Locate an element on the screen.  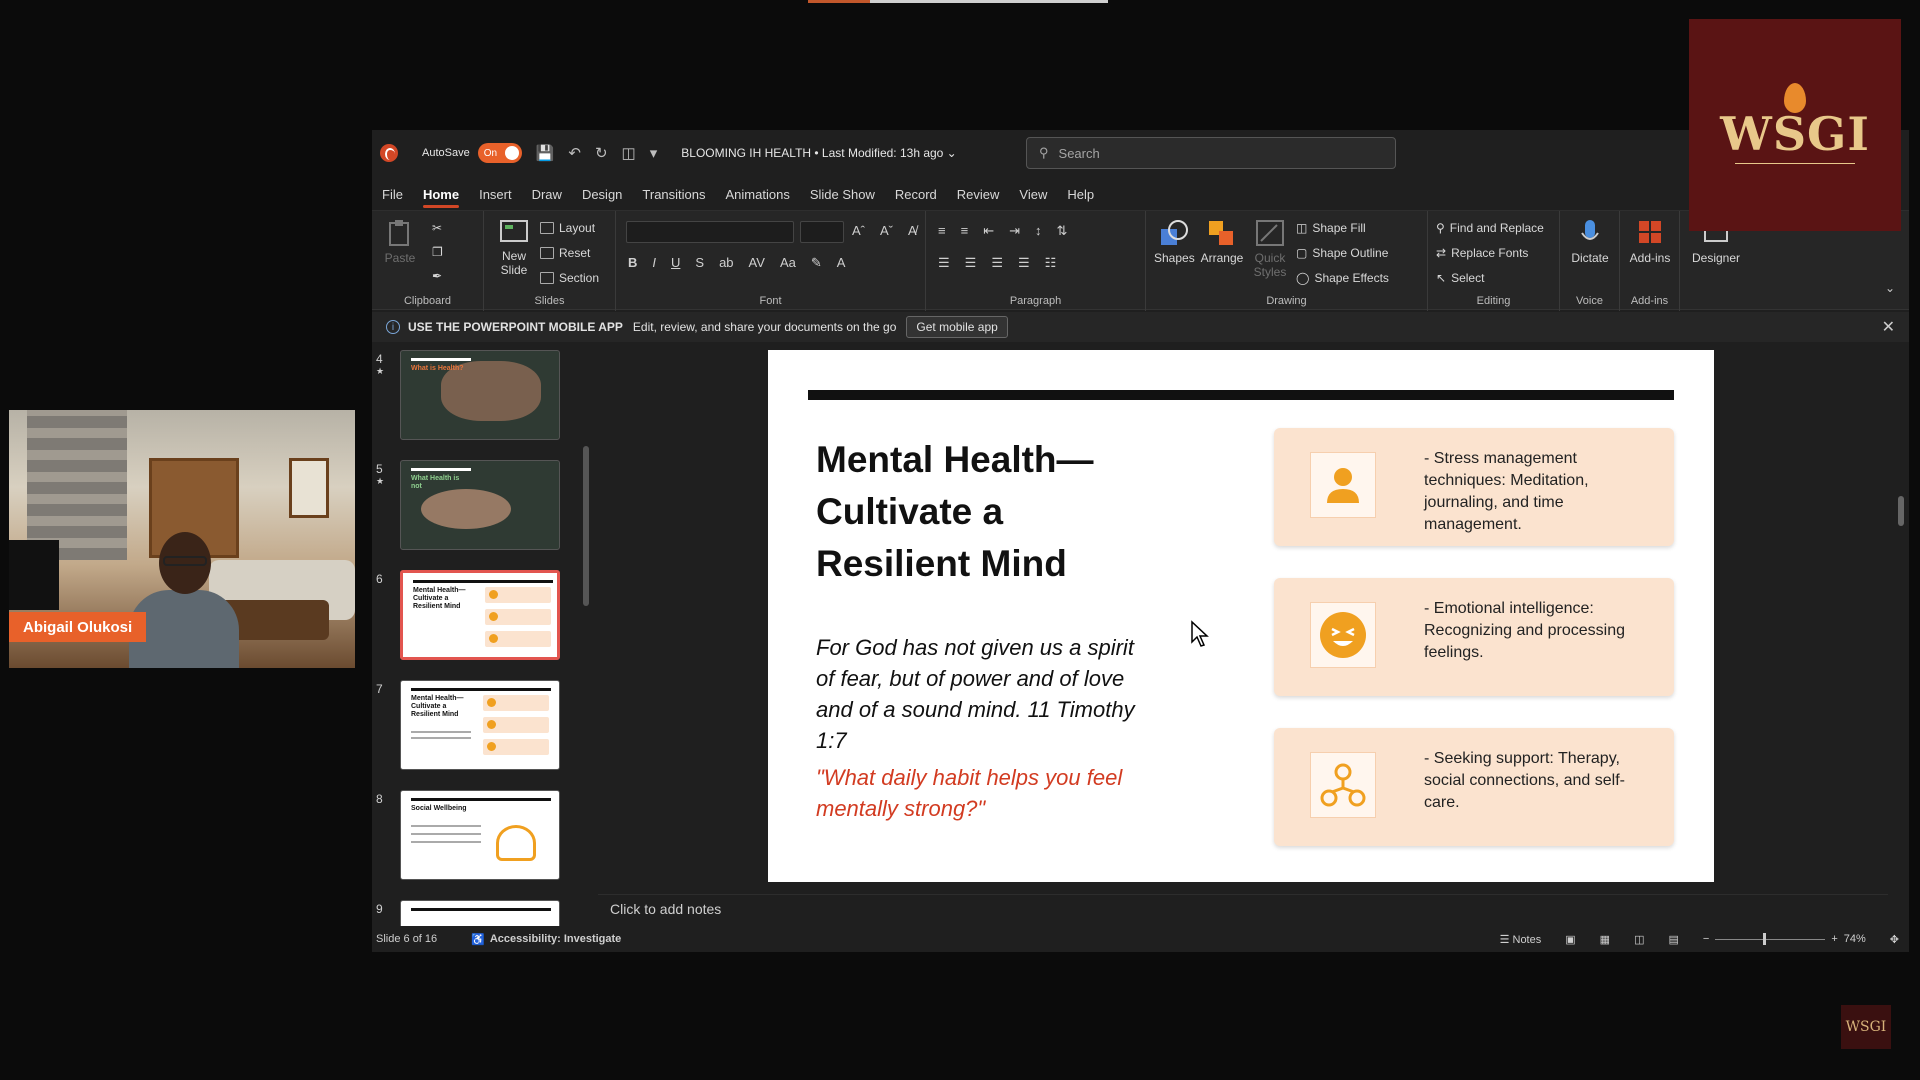
tab-design: Design is located at coordinates (602, 194).